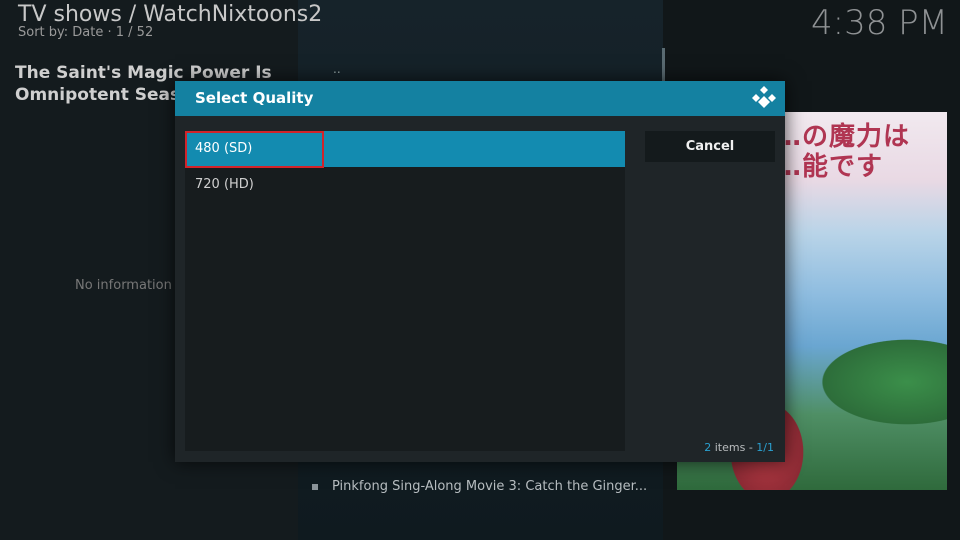 The image size is (960, 540). What do you see at coordinates (254, 98) in the screenshot?
I see `dialog-title: Select Quality` at bounding box center [254, 98].